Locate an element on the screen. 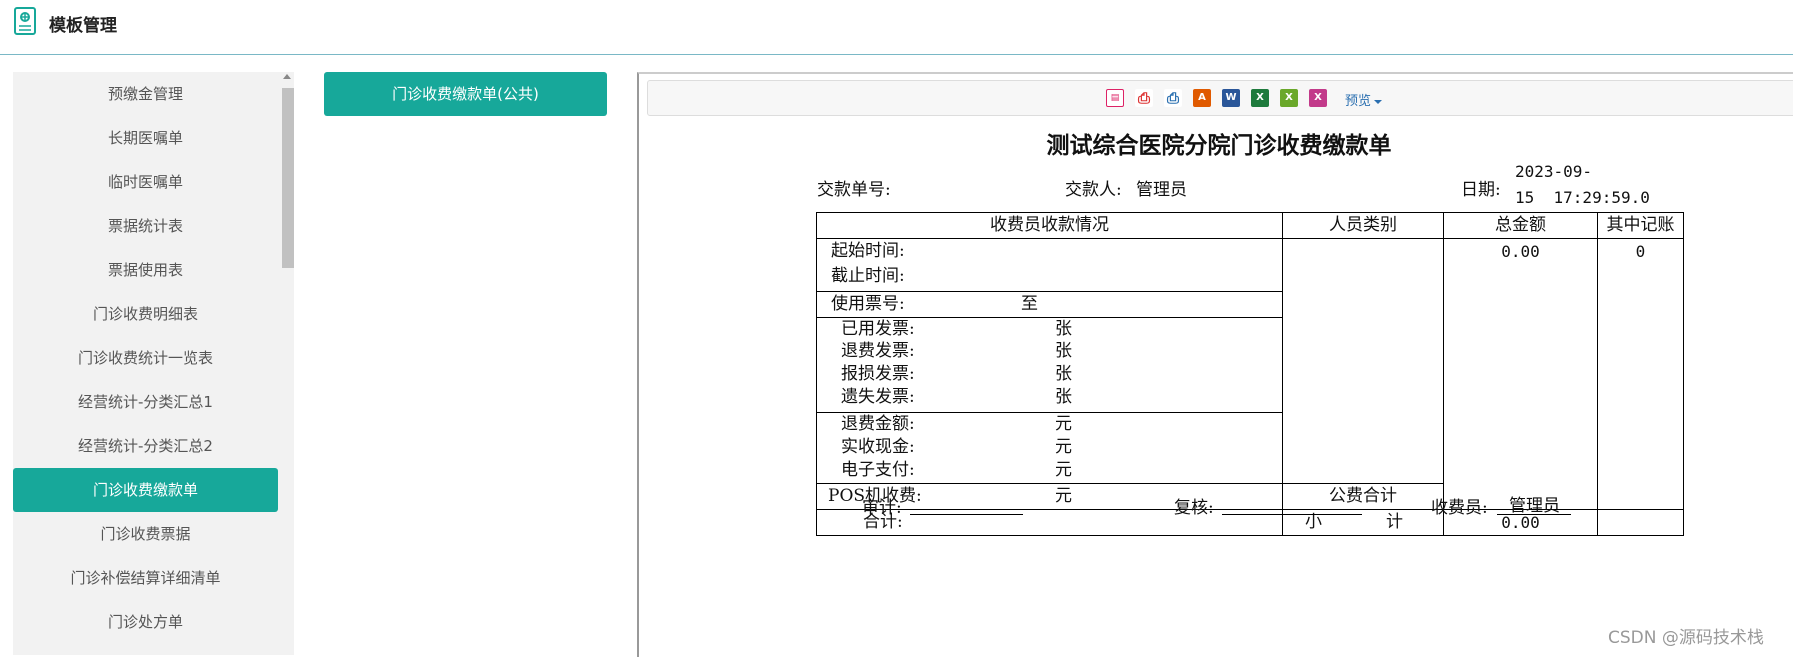 This screenshot has height=657, width=1793. printer-icon: ⎙ is located at coordinates (1173, 98).